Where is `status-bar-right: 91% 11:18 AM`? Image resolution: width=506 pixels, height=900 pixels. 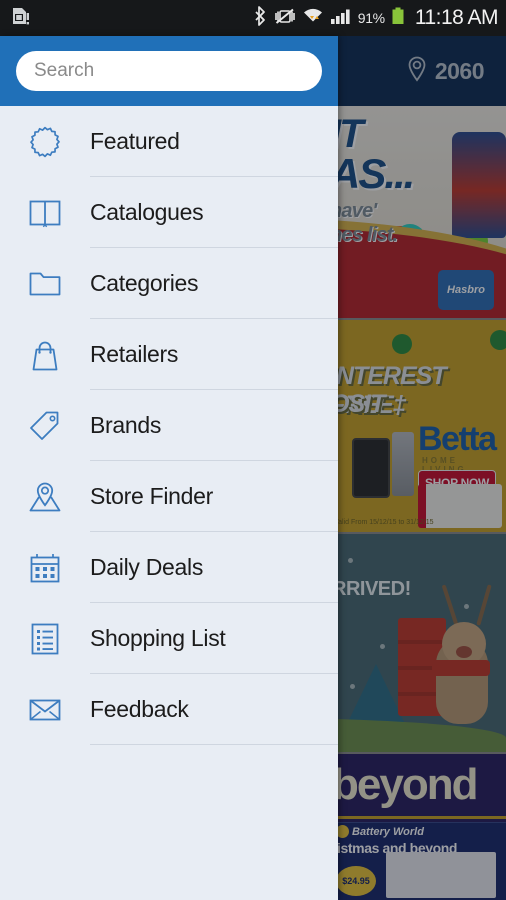 status-bar-right: 91% 11:18 AM is located at coordinates (377, 18).